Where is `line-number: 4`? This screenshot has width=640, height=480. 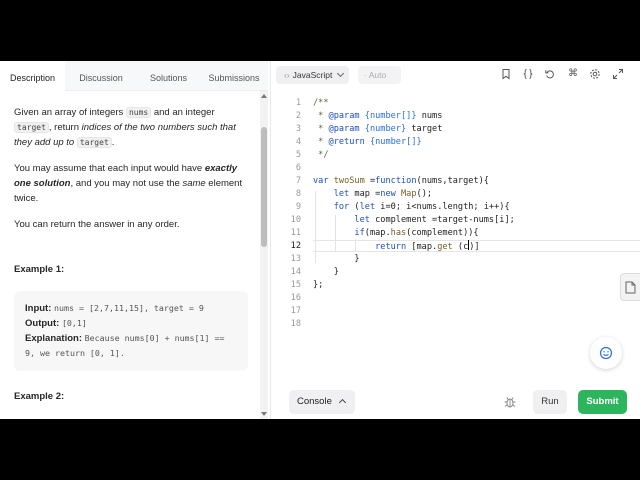 line-number: 4 is located at coordinates (298, 142).